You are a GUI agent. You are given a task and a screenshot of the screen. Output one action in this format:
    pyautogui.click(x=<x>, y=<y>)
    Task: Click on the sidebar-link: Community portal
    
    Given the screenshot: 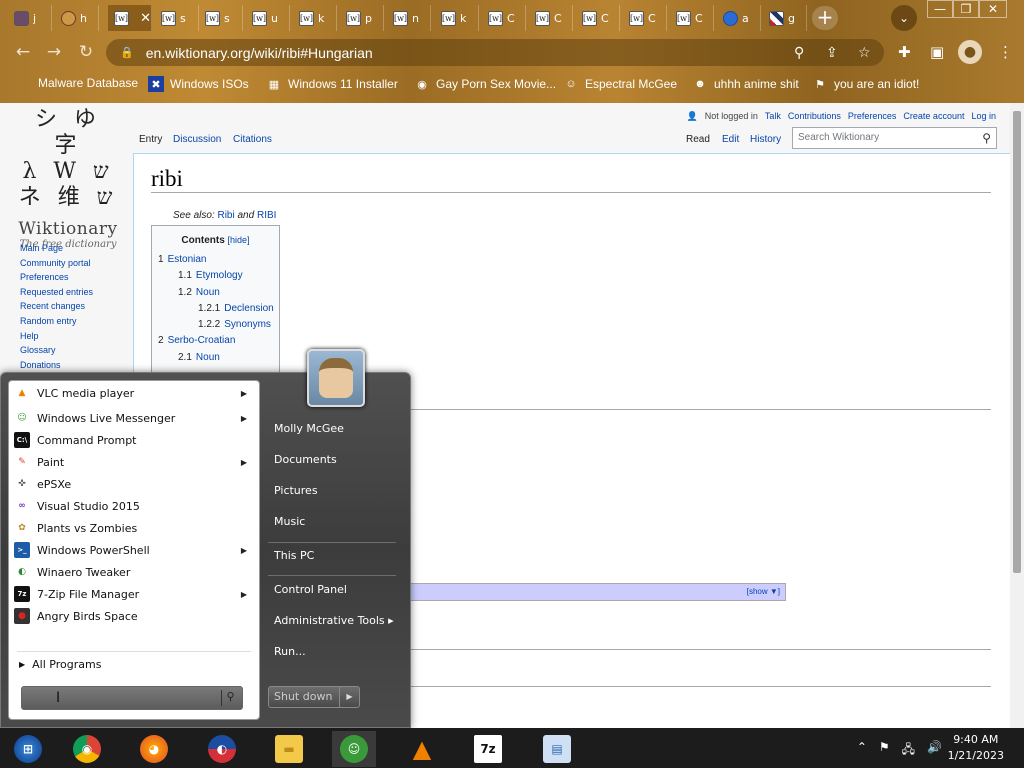 What is the action you would take?
    pyautogui.click(x=56, y=265)
    